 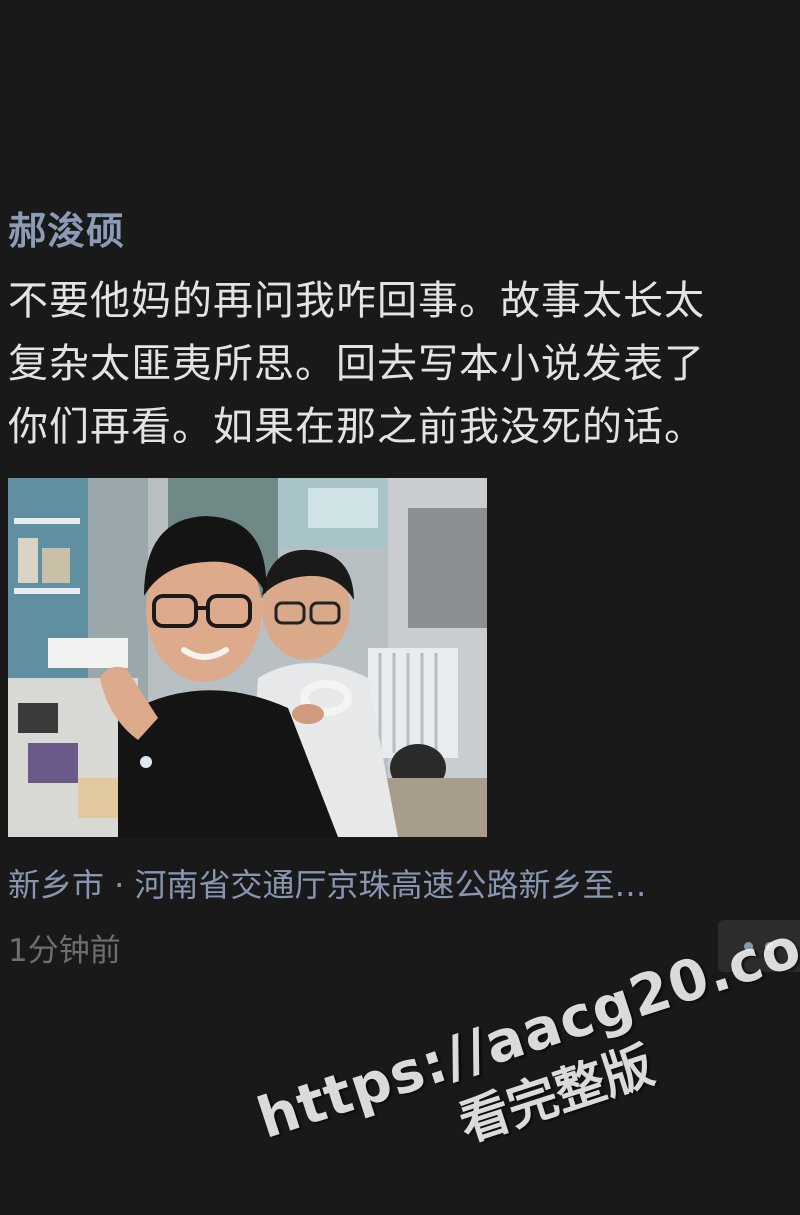 I want to click on author-name: 郝浚硕, so click(x=66, y=227).